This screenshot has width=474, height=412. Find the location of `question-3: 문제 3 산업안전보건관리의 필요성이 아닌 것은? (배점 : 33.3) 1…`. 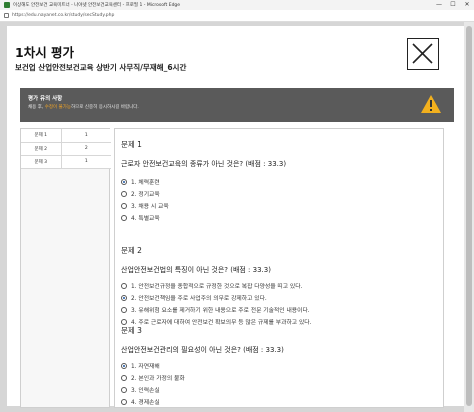

question-3: 문제 3 산업안전보건관리의 필요성이 아닌 것은? (배점 : 33.3) 1… is located at coordinates (202, 365).